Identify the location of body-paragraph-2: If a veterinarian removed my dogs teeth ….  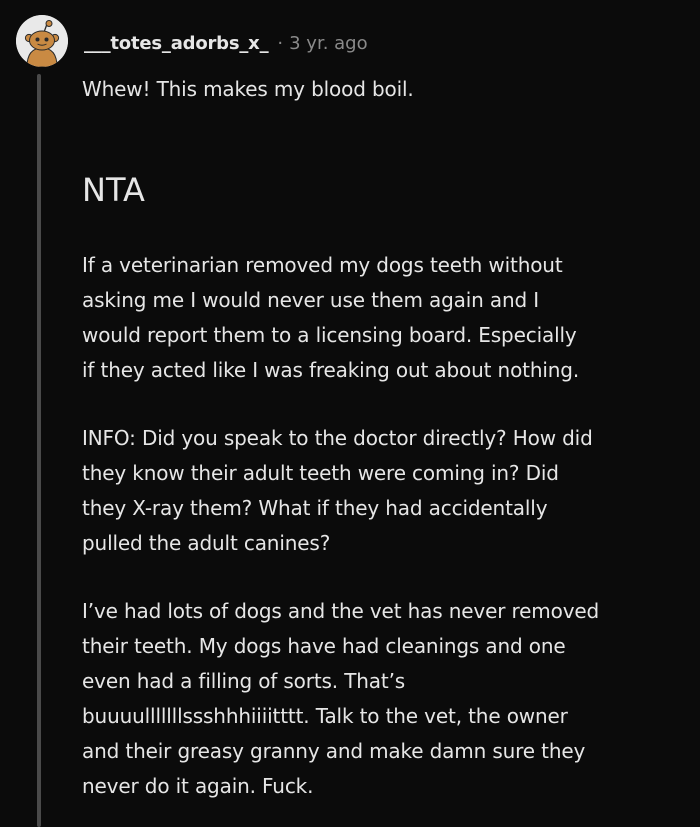
(330, 318).